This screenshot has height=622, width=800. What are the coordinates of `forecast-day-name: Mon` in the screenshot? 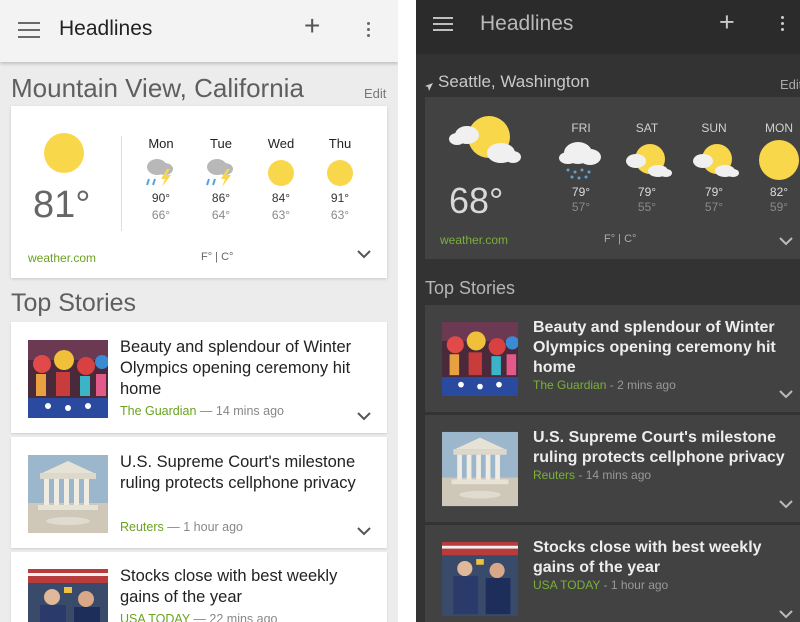 It's located at (161, 143).